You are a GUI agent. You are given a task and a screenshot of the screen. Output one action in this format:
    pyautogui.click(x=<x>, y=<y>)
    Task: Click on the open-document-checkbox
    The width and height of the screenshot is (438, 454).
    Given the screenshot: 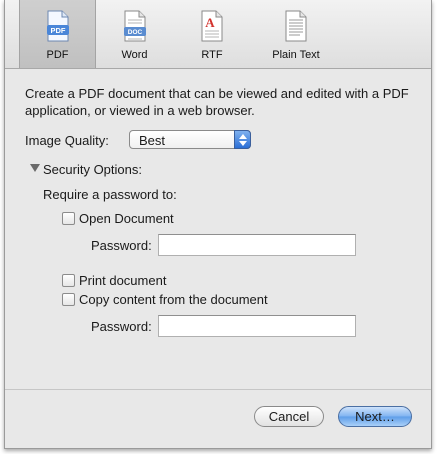 What is the action you would take?
    pyautogui.click(x=68, y=218)
    